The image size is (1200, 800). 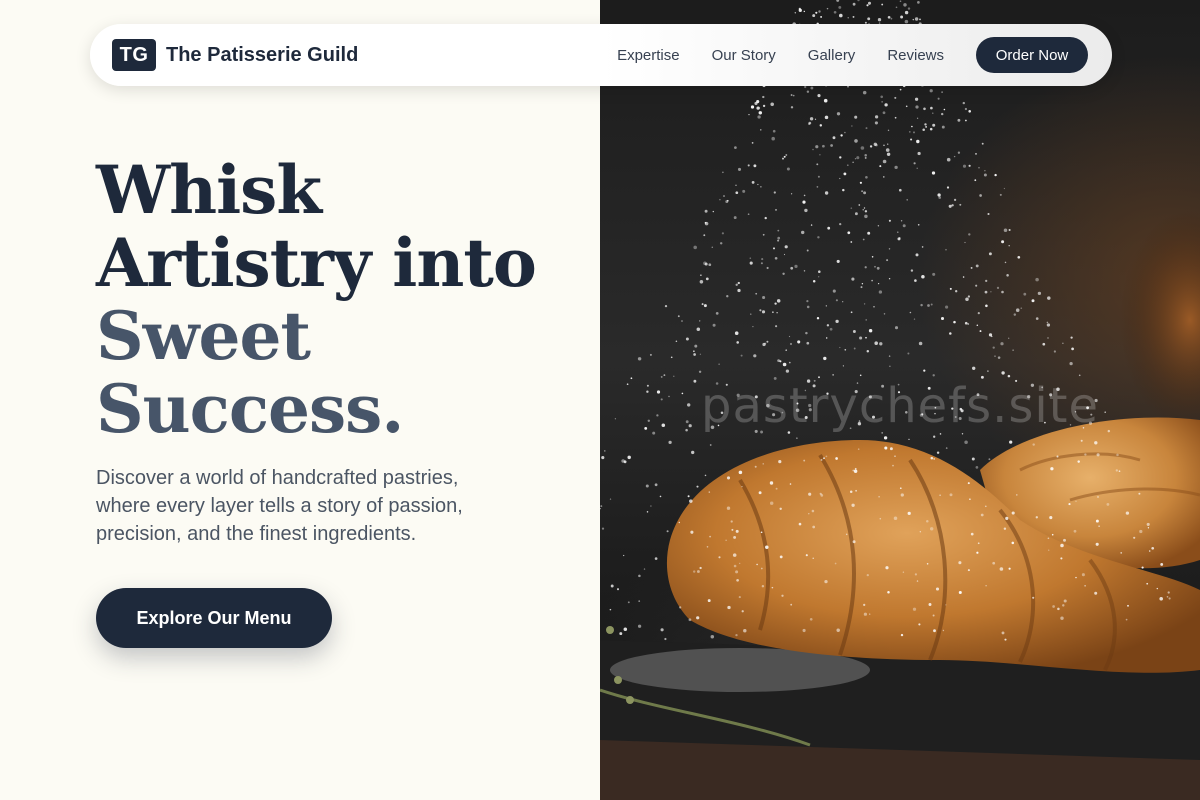 I want to click on headline-line-3: Sweet, so click(x=203, y=336).